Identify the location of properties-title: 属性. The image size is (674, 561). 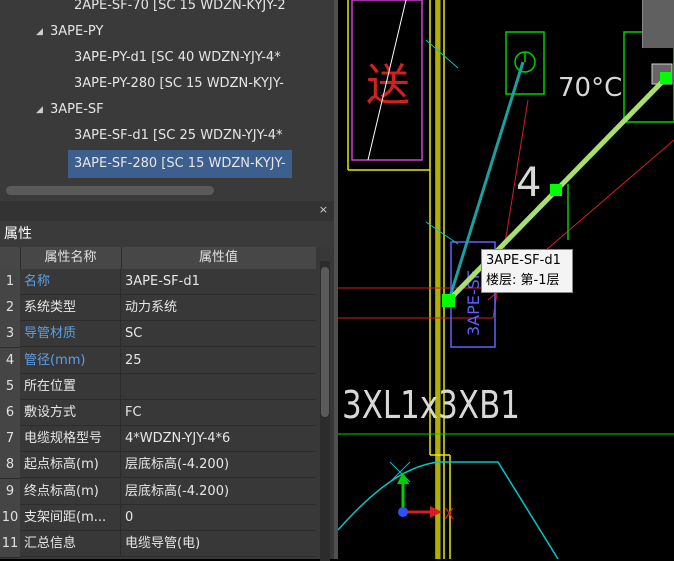
(167, 234).